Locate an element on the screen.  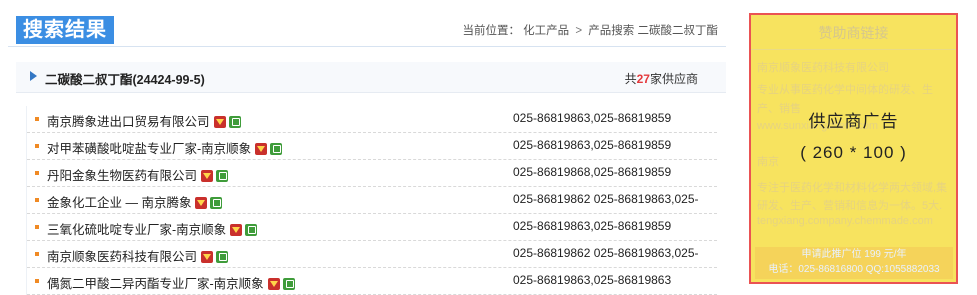
breadcrumb-item-product-search: 产品搜索 is located at coordinates (611, 31).